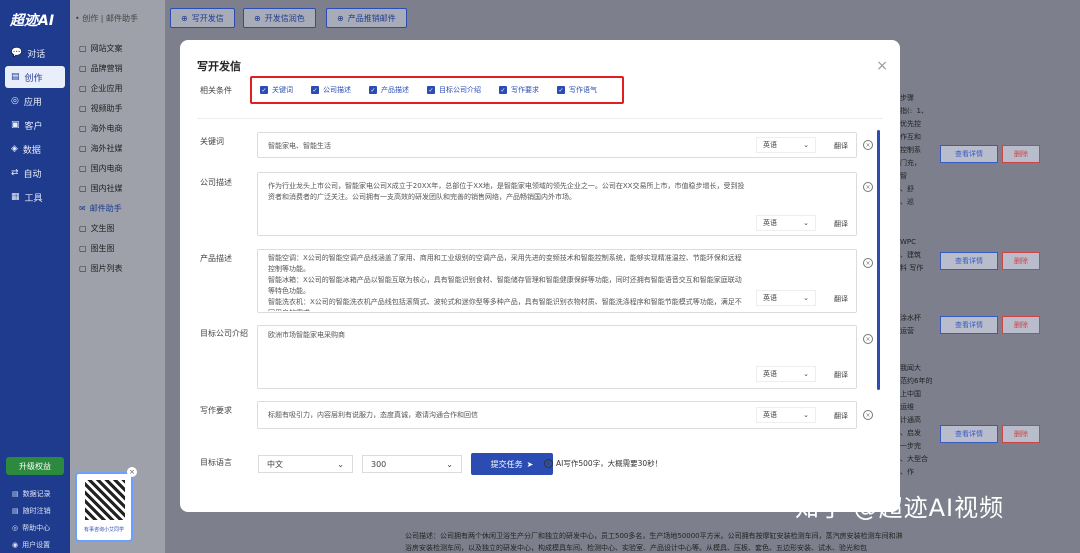 This screenshot has height=553, width=1080. I want to click on bg-record-text: 我闻大 范约6年的 上中国 运维 计通高 、启发 一步完 、大型合 、作, so click(916, 420).